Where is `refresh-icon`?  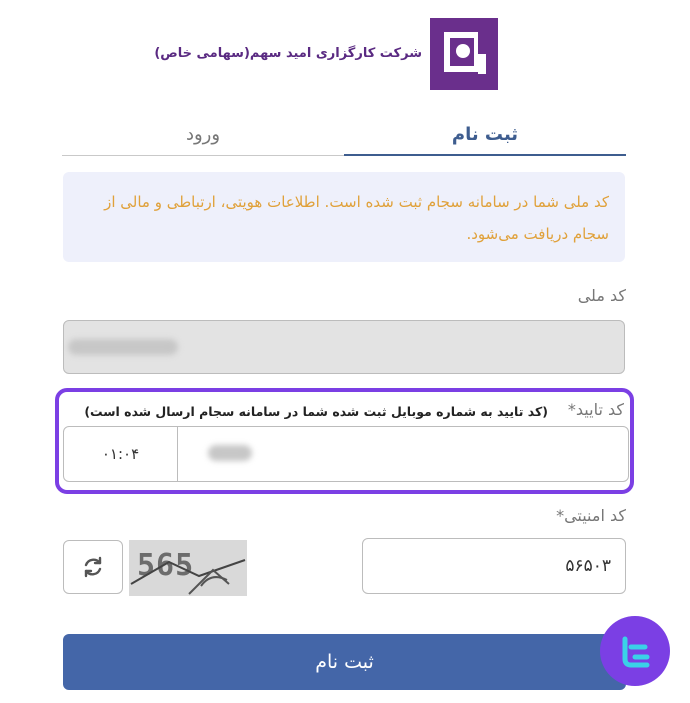
refresh-icon is located at coordinates (93, 567).